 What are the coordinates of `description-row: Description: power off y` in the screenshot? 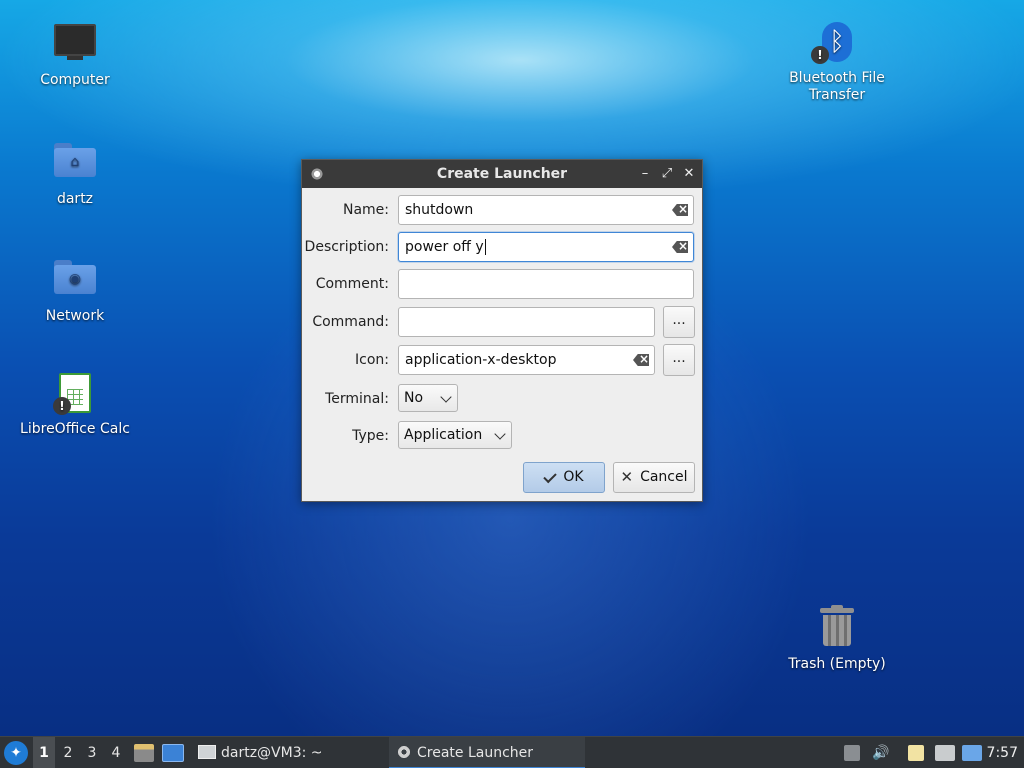 It's located at (502, 247).